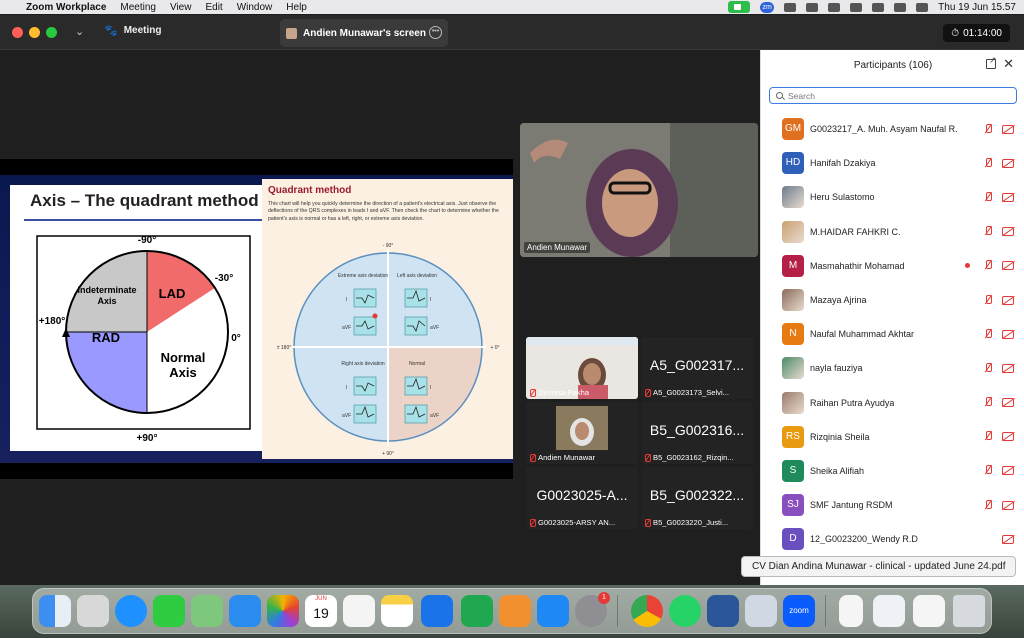 This screenshot has height=638, width=1024. What do you see at coordinates (553, 611) in the screenshot?
I see `app-store-icon` at bounding box center [553, 611].